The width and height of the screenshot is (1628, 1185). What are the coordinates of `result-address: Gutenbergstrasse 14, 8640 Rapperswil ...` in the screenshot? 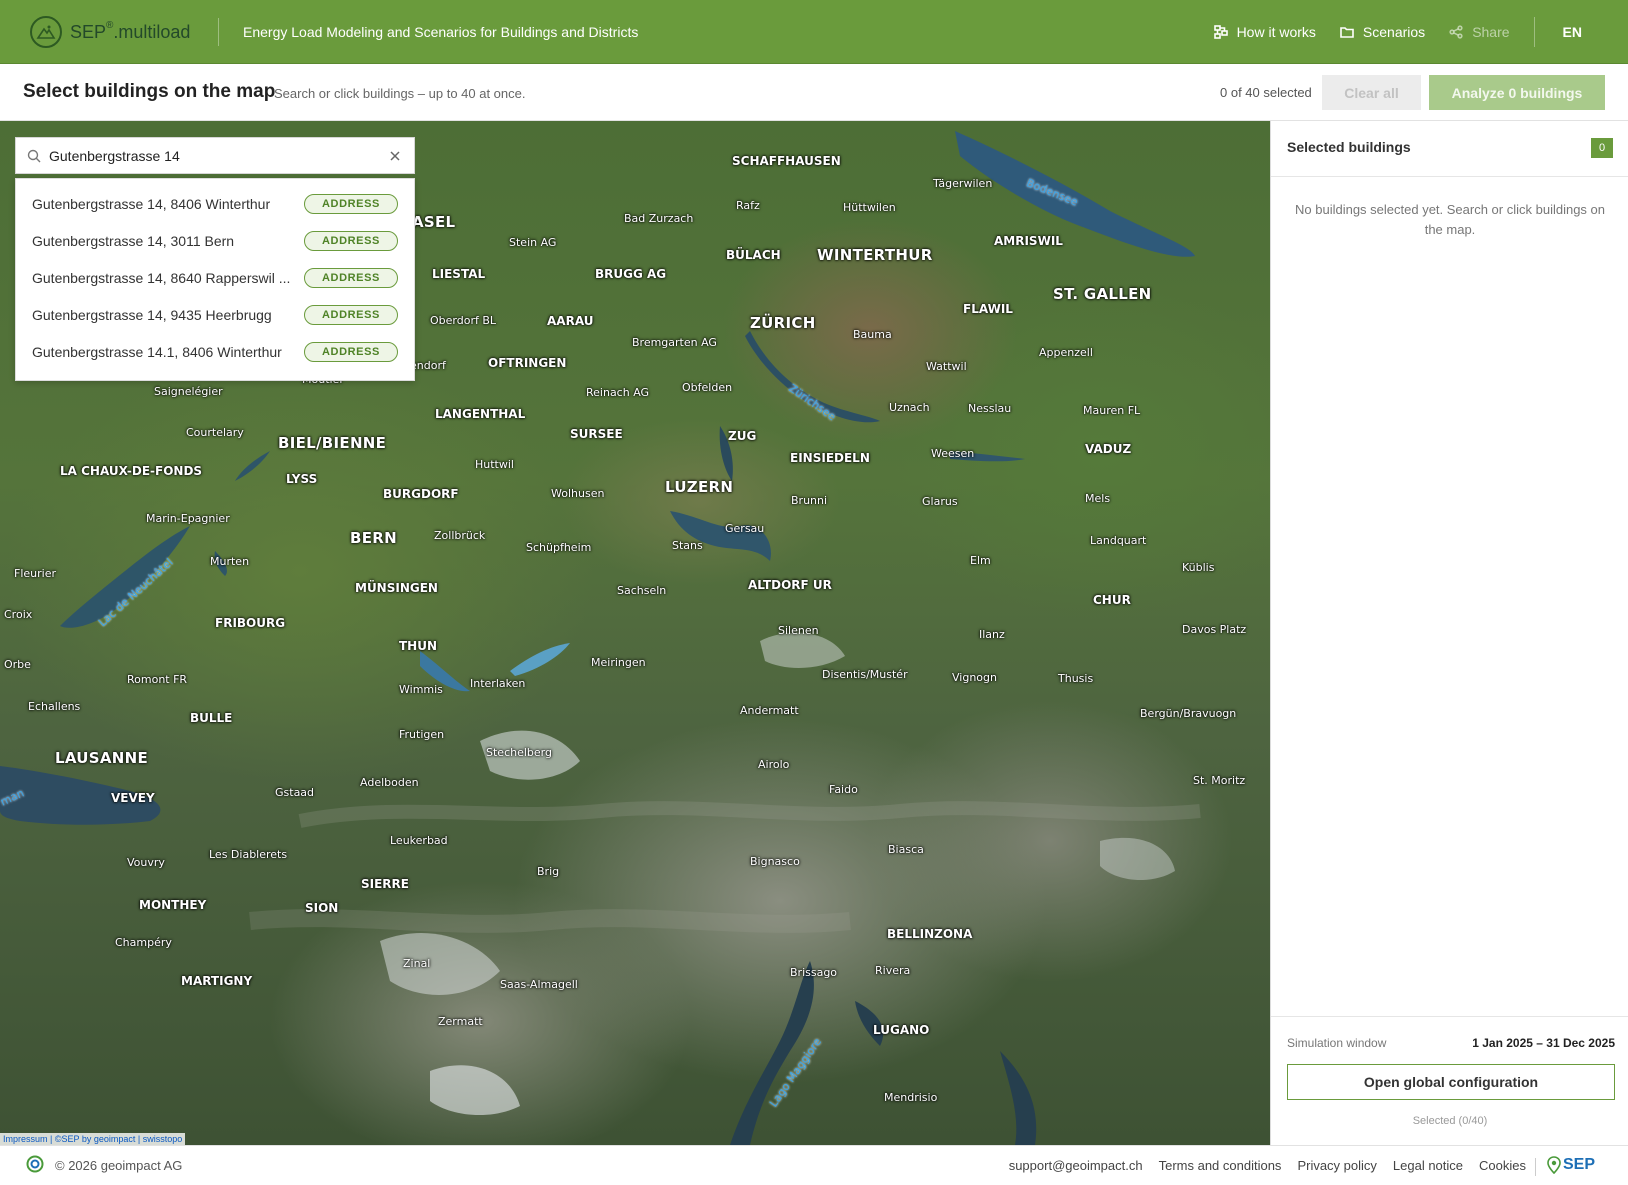 It's located at (161, 277).